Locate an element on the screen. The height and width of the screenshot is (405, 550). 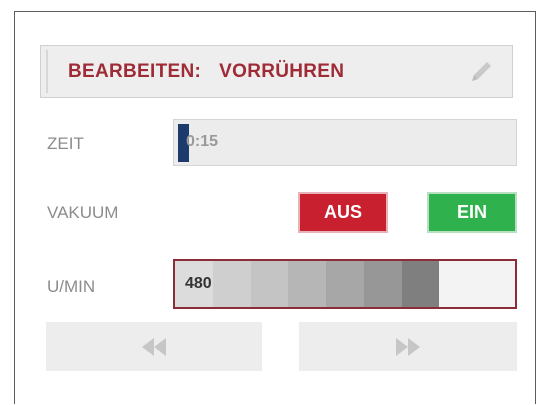
time-label: ZEIT is located at coordinates (65, 143).